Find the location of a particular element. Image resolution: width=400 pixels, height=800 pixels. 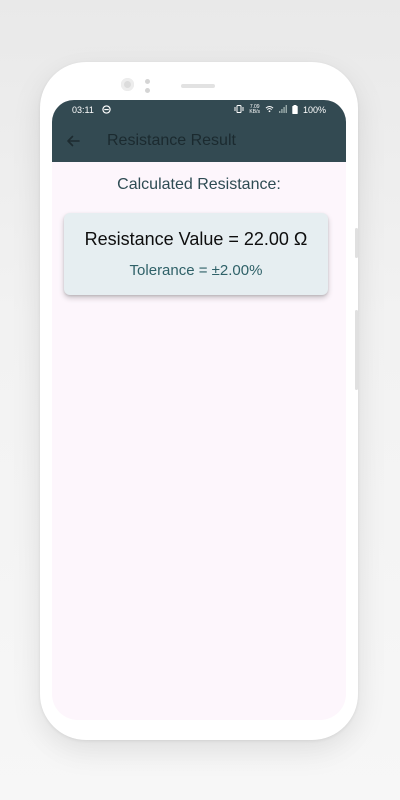

earpiece-speaker is located at coordinates (198, 86).